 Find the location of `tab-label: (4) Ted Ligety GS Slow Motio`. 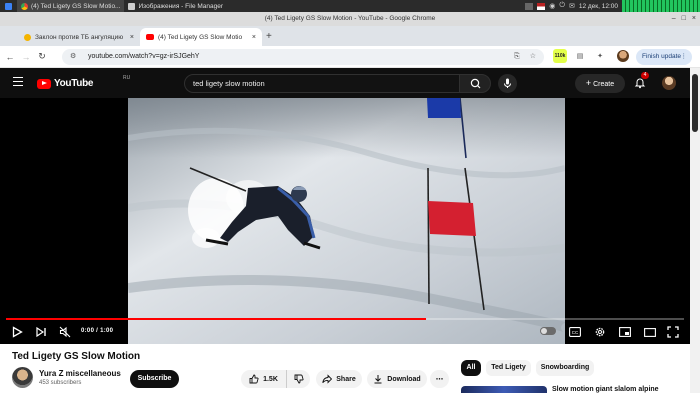

tab-label: (4) Ted Ligety GS Slow Motio is located at coordinates (200, 37).